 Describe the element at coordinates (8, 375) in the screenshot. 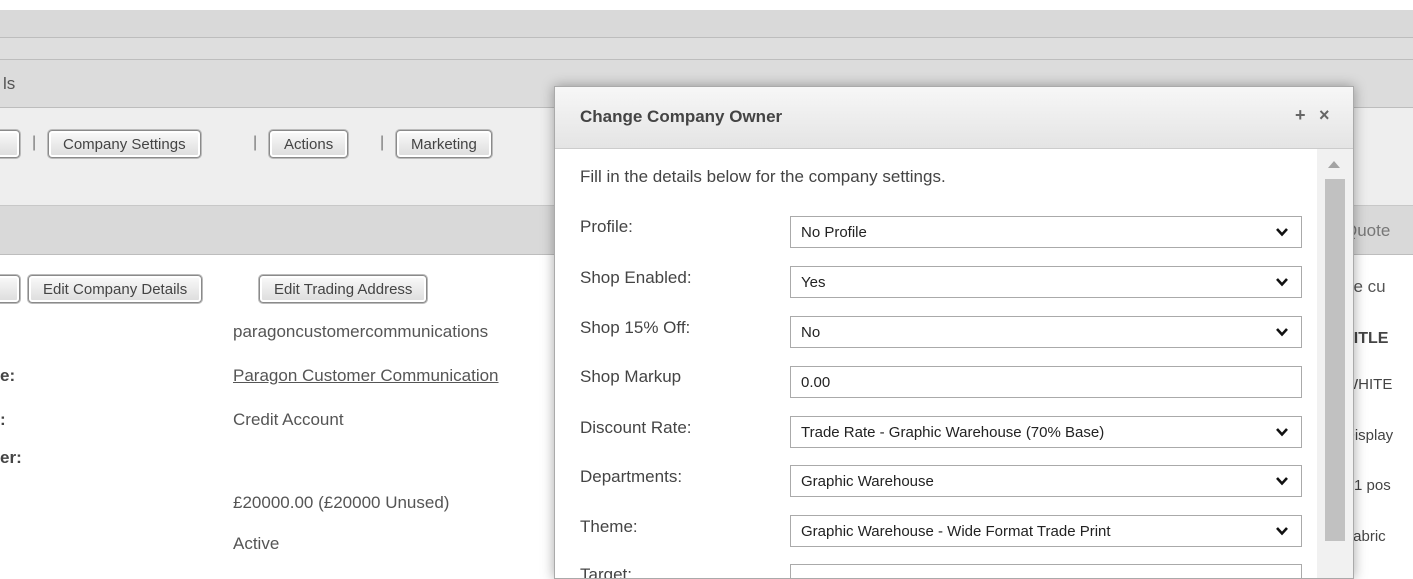

I see `detail-label: e:` at that location.